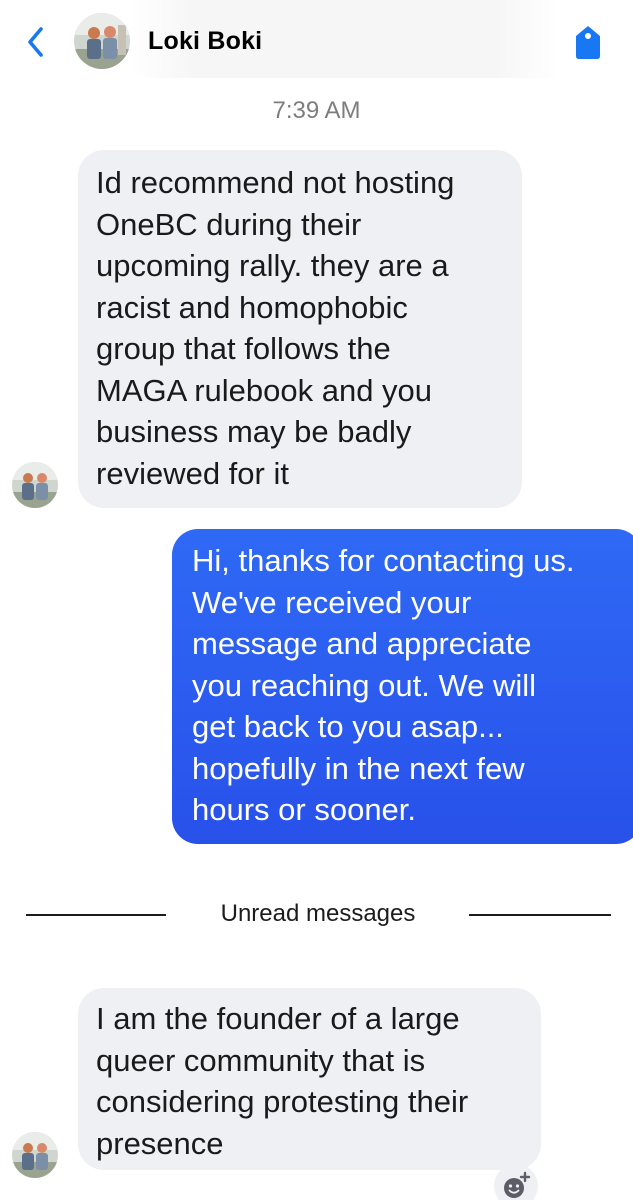 This screenshot has height=1200, width=633. Describe the element at coordinates (540, 915) in the screenshot. I see `divider-line-right` at that location.